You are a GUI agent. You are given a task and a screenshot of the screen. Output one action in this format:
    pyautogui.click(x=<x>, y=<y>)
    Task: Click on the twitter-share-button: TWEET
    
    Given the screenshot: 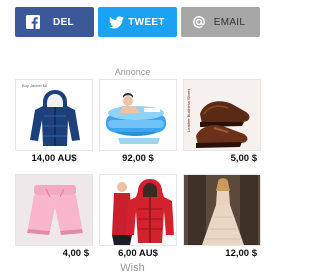 What is the action you would take?
    pyautogui.click(x=137, y=22)
    